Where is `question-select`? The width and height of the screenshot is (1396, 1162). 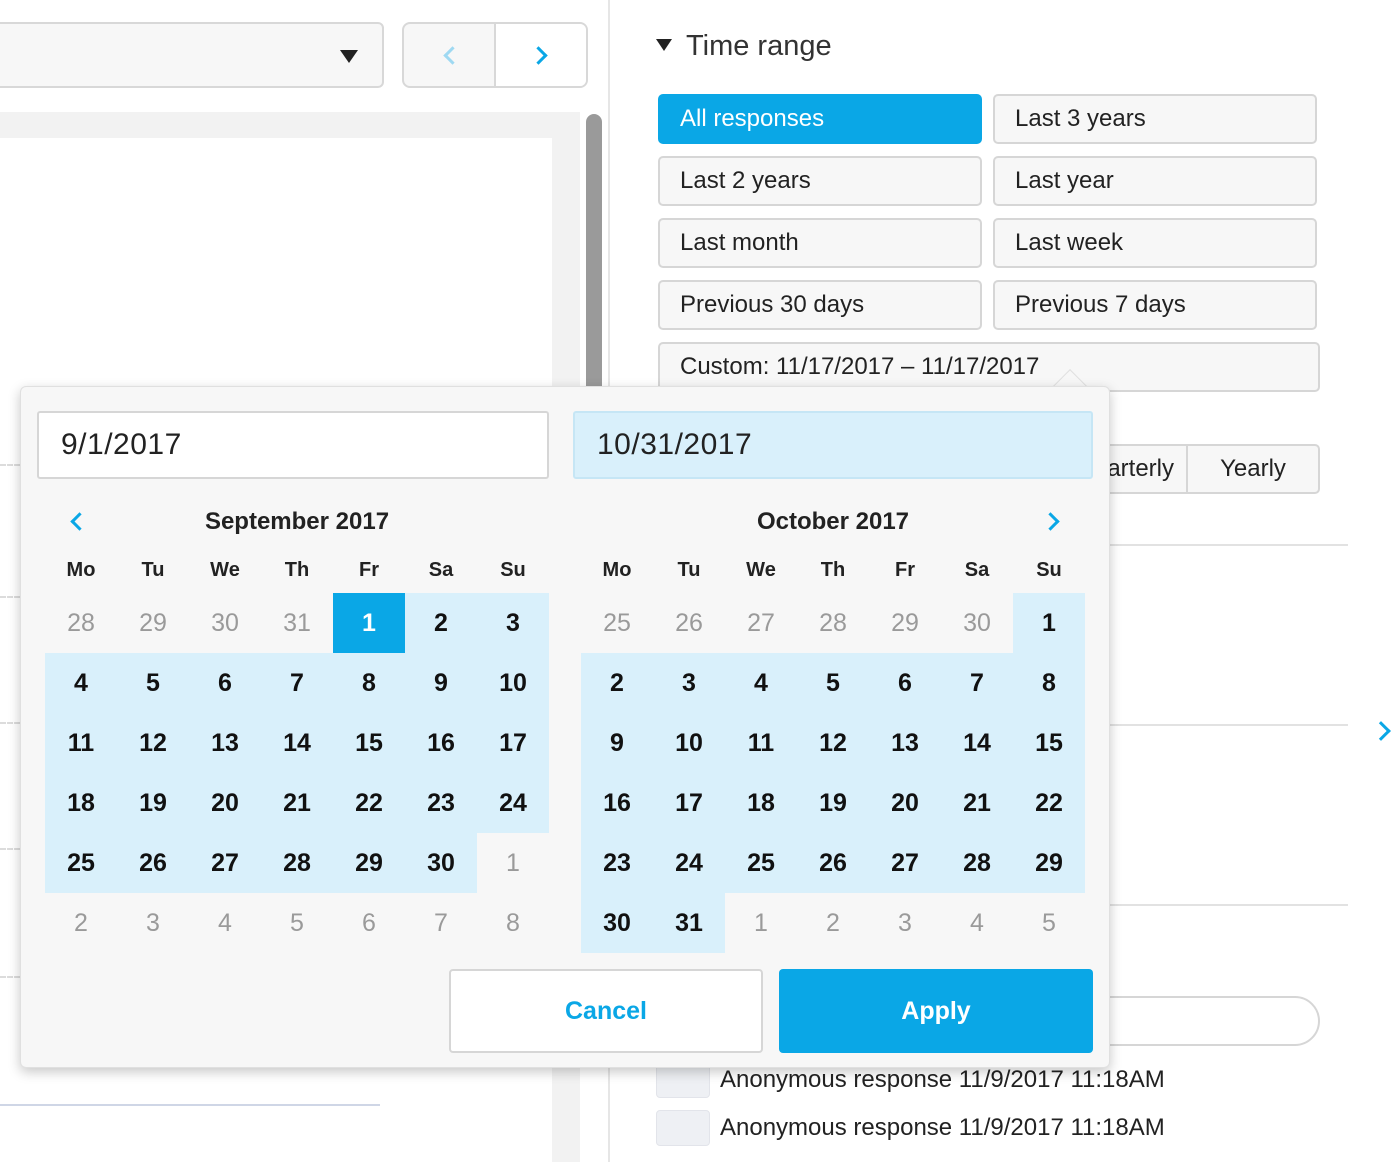 question-select is located at coordinates (192, 55).